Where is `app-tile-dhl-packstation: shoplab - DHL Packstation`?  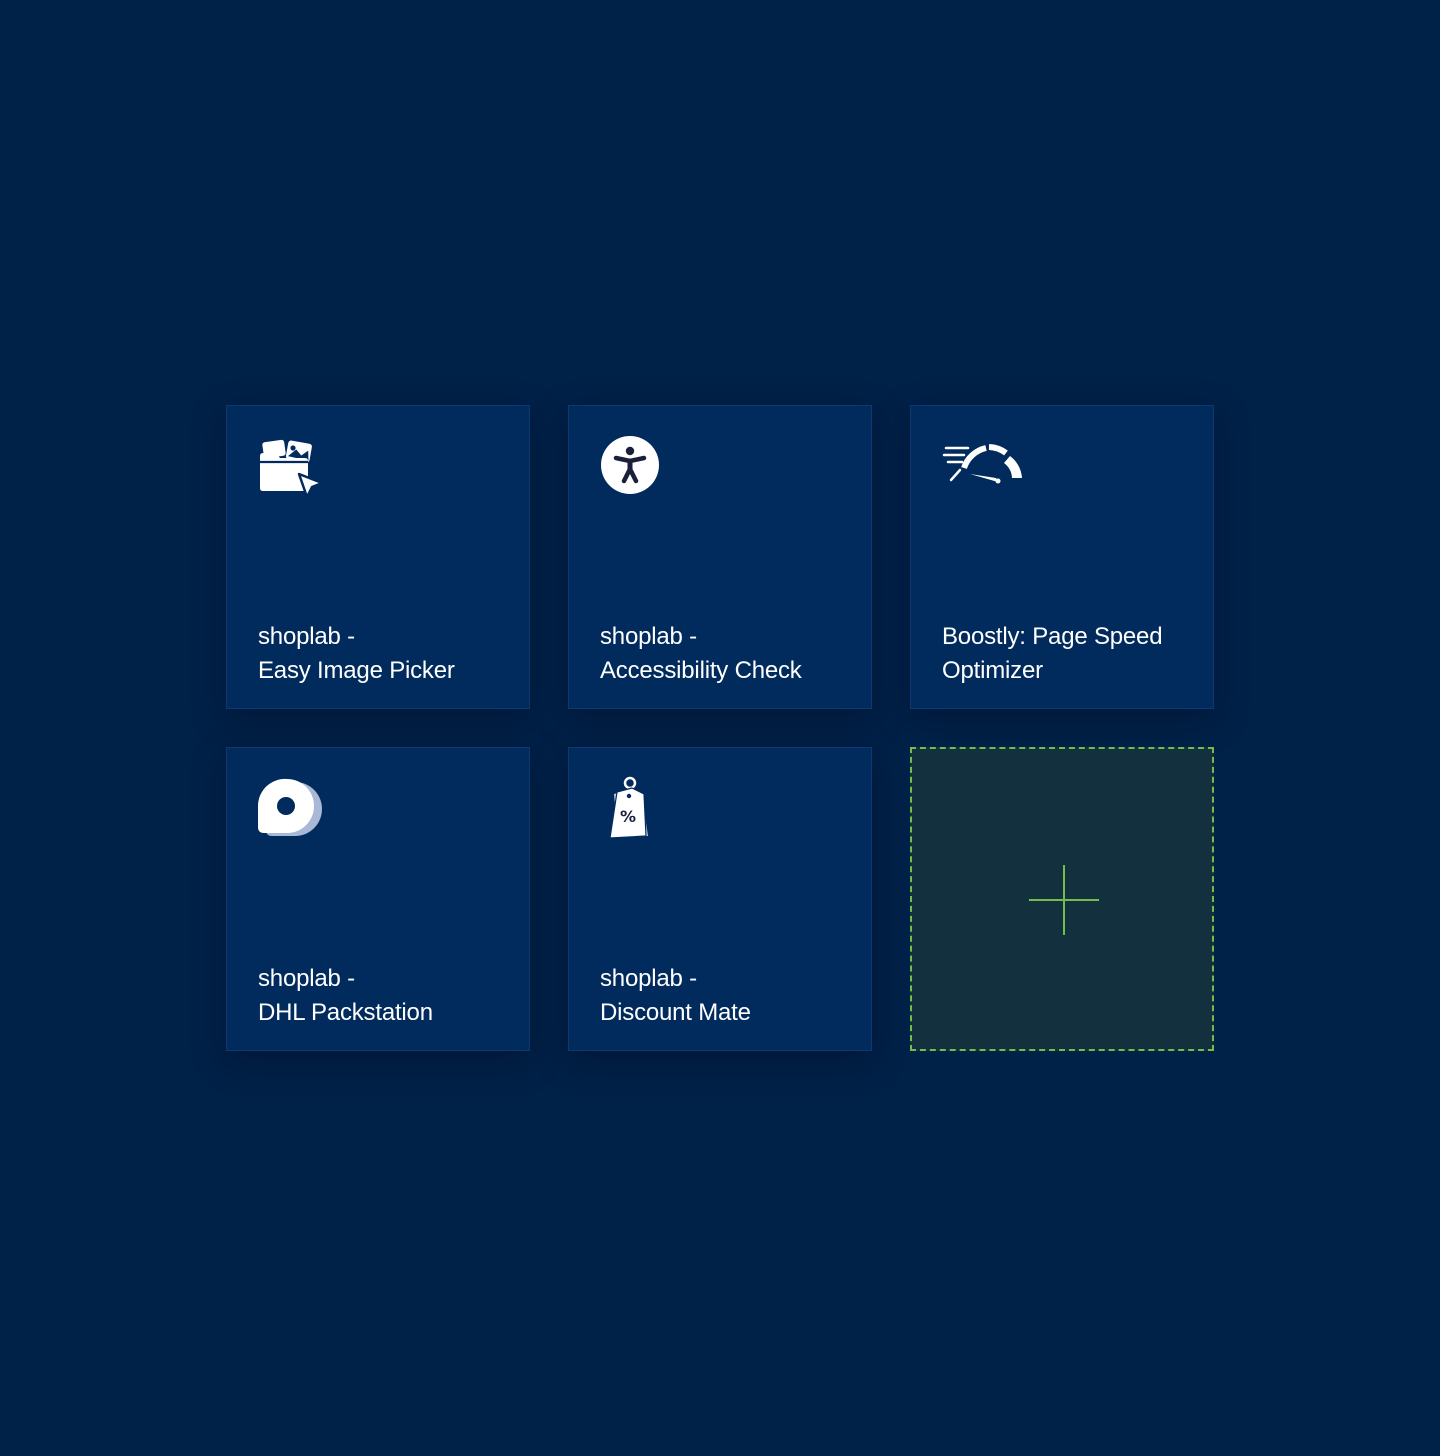 app-tile-dhl-packstation: shoplab - DHL Packstation is located at coordinates (378, 899).